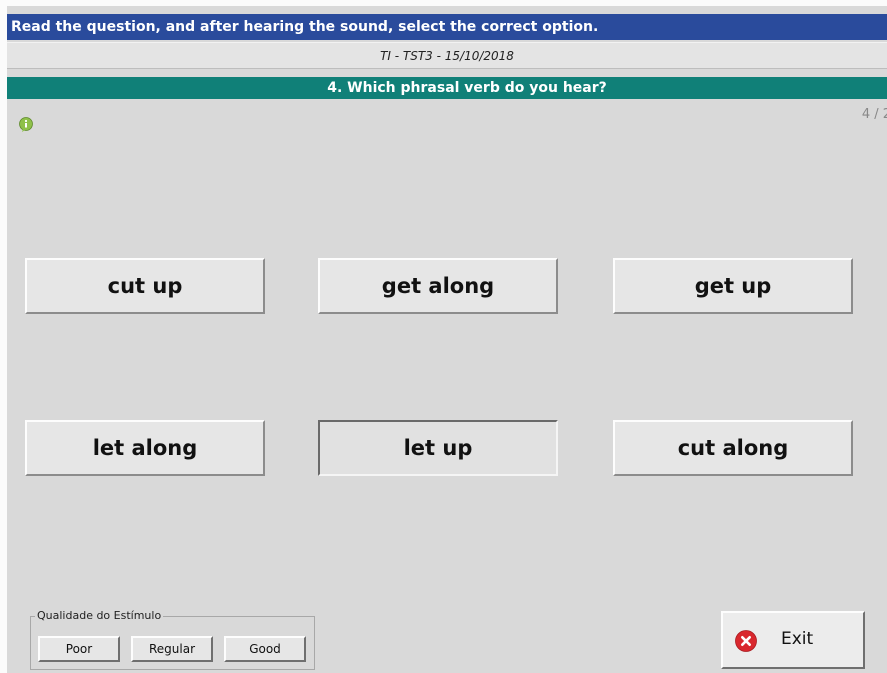 The height and width of the screenshot is (673, 887). Describe the element at coordinates (145, 286) in the screenshot. I see `option-button-1: cut up` at that location.